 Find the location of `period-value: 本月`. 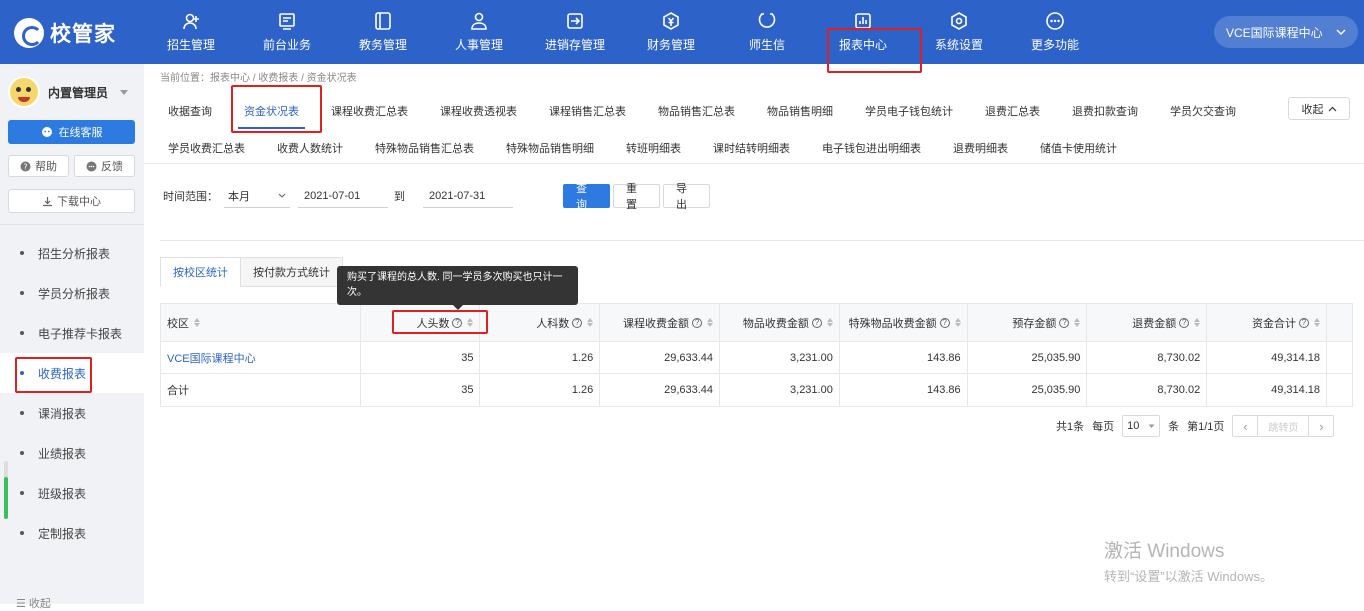

period-value: 本月 is located at coordinates (239, 196).